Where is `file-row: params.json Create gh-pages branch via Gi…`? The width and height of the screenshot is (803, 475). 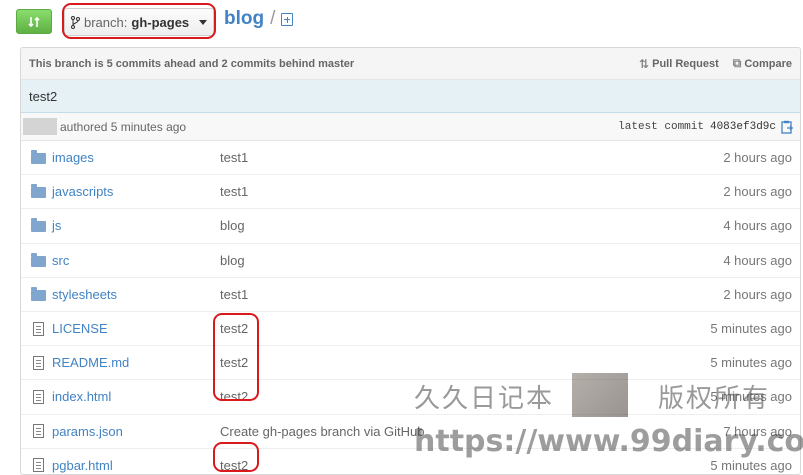
file-row: params.json Create gh-pages branch via Gi… is located at coordinates (410, 430).